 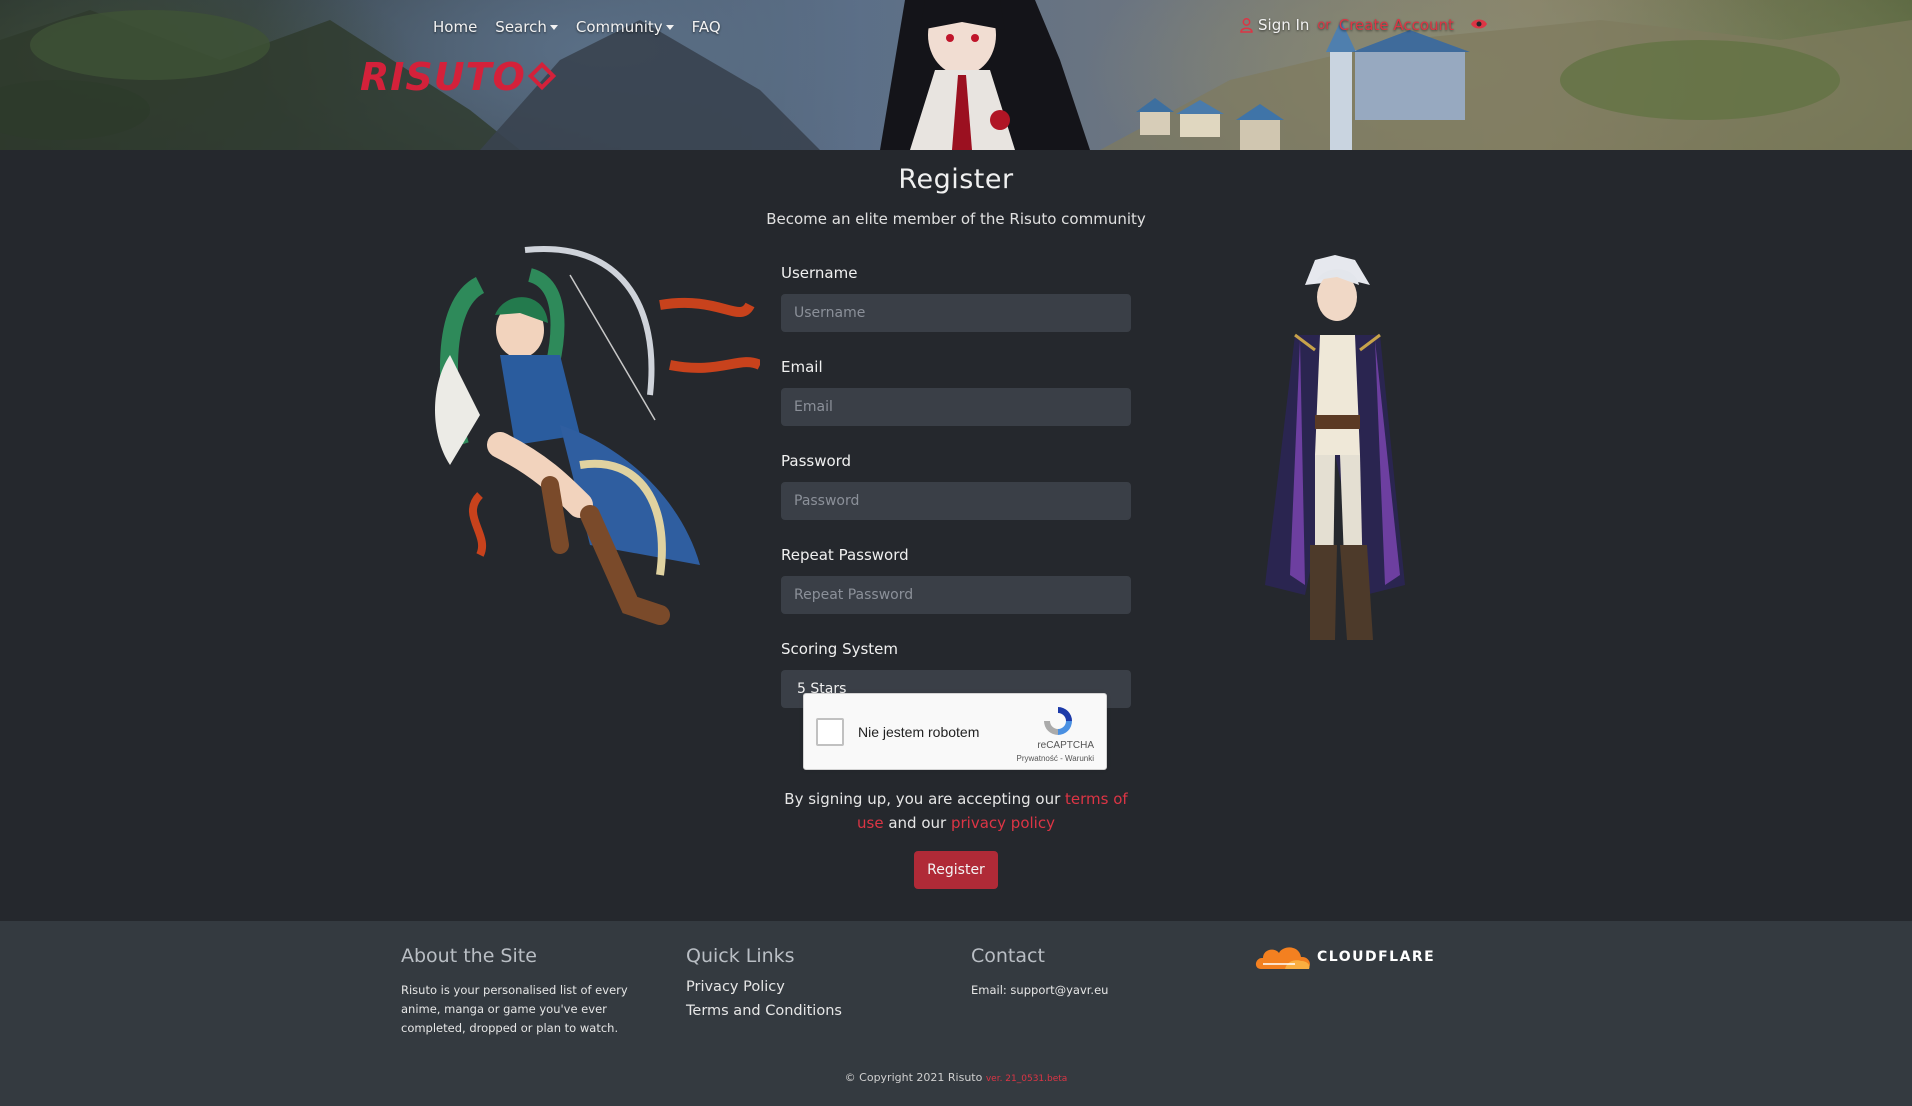 I want to click on sign-in-link: Sign In, so click(x=1274, y=25).